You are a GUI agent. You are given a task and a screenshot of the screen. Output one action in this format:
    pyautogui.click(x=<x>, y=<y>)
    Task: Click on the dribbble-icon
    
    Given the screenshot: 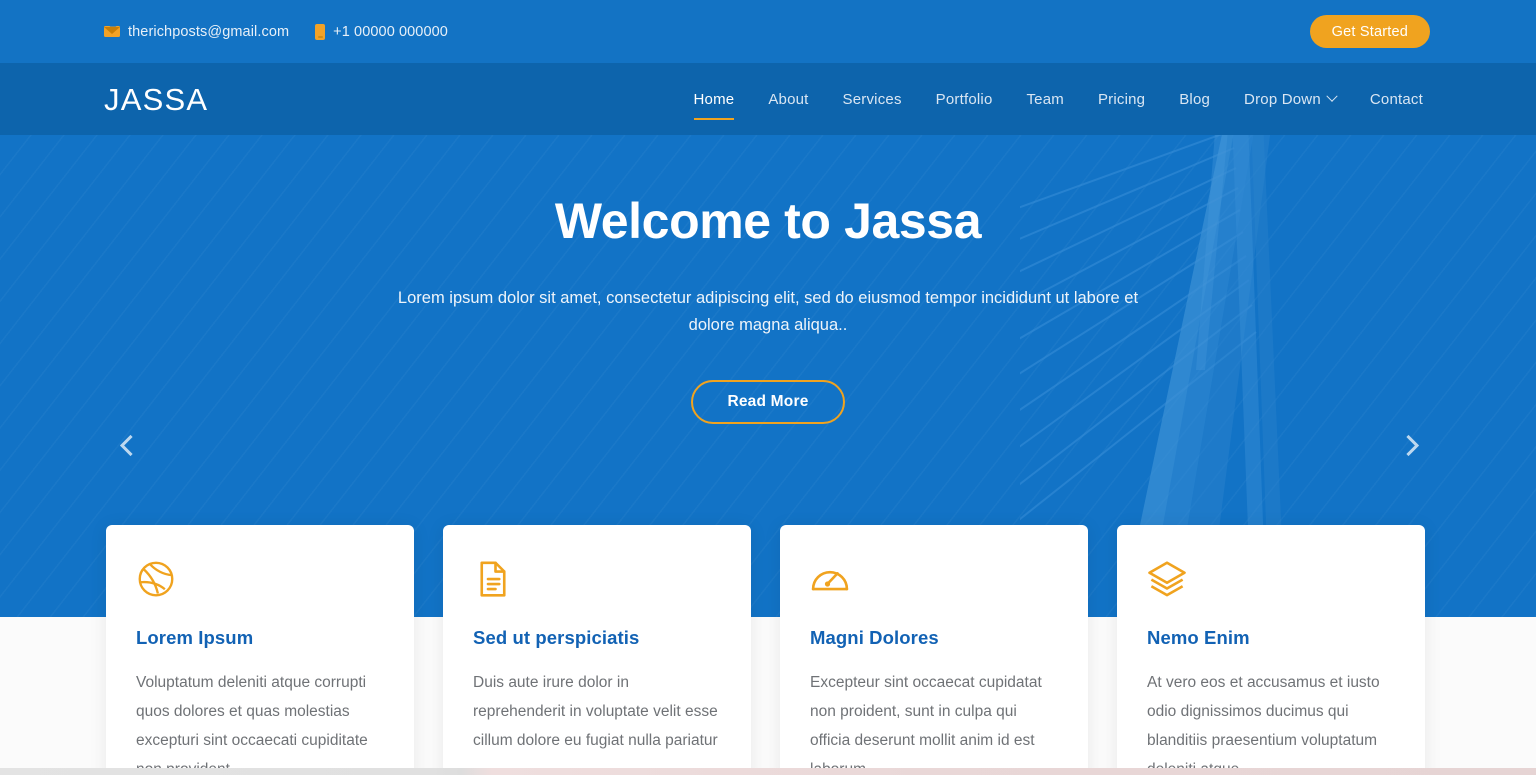 What is the action you would take?
    pyautogui.click(x=156, y=579)
    